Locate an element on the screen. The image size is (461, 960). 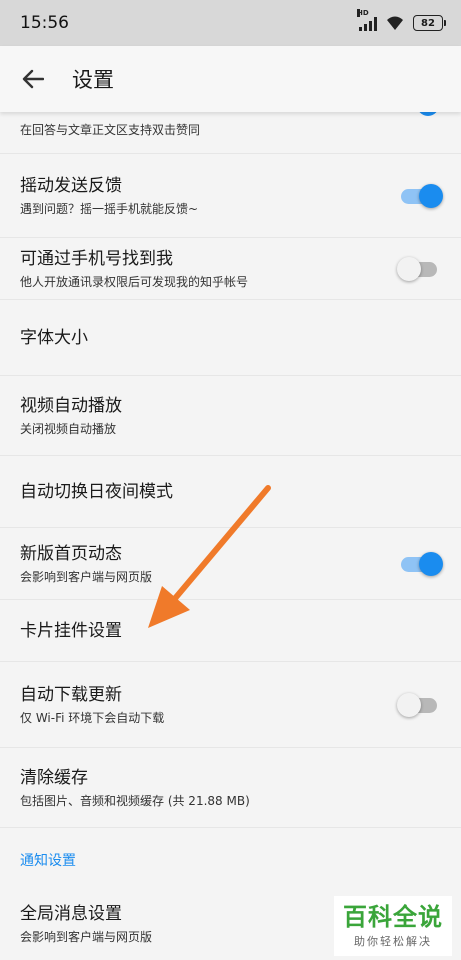
settings-row-find-by-phone: 可通过手机号找到我 他人开放通讯录权限后可发现我的知乎帐号 is located at coordinates (230, 269).